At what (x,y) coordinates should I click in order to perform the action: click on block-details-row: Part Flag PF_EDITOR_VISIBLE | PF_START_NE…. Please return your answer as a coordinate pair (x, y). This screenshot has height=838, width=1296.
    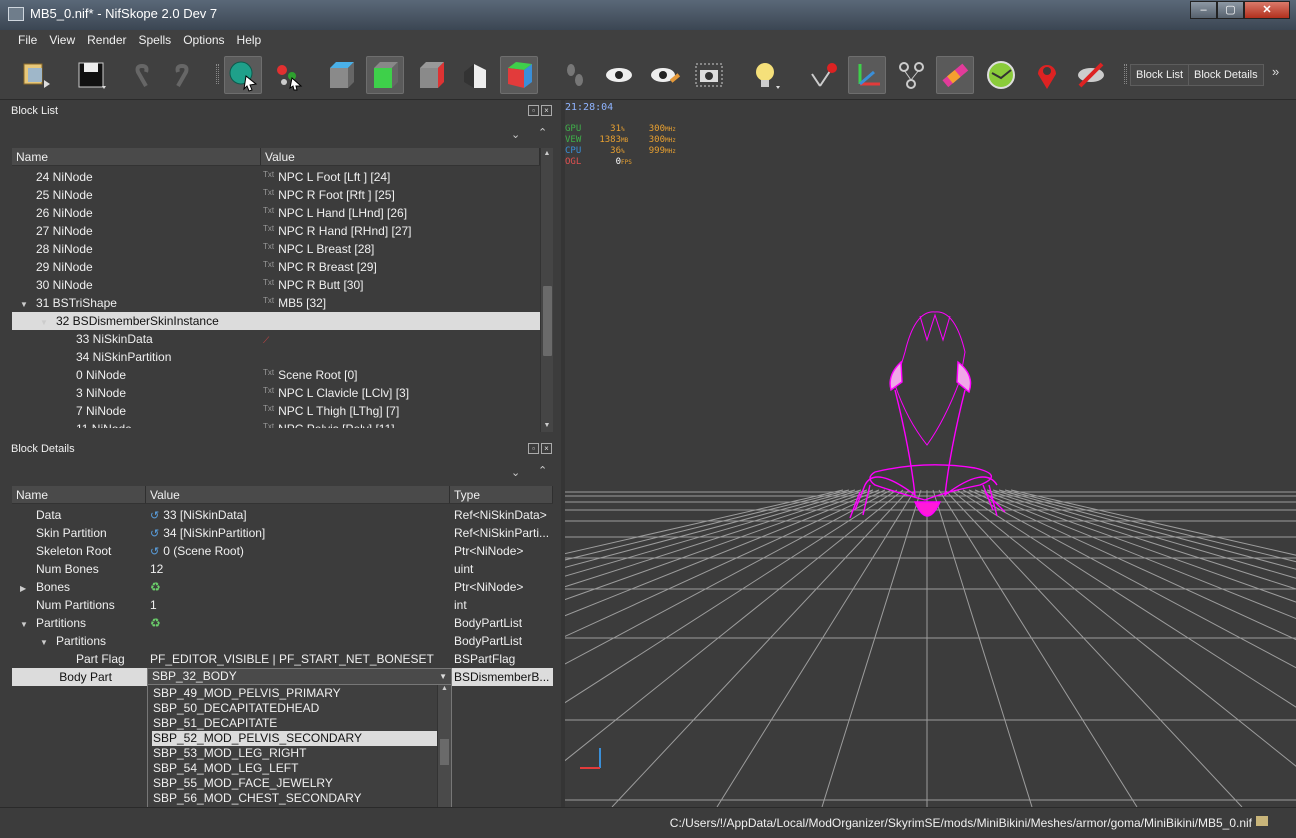
    Looking at the image, I should click on (282, 659).